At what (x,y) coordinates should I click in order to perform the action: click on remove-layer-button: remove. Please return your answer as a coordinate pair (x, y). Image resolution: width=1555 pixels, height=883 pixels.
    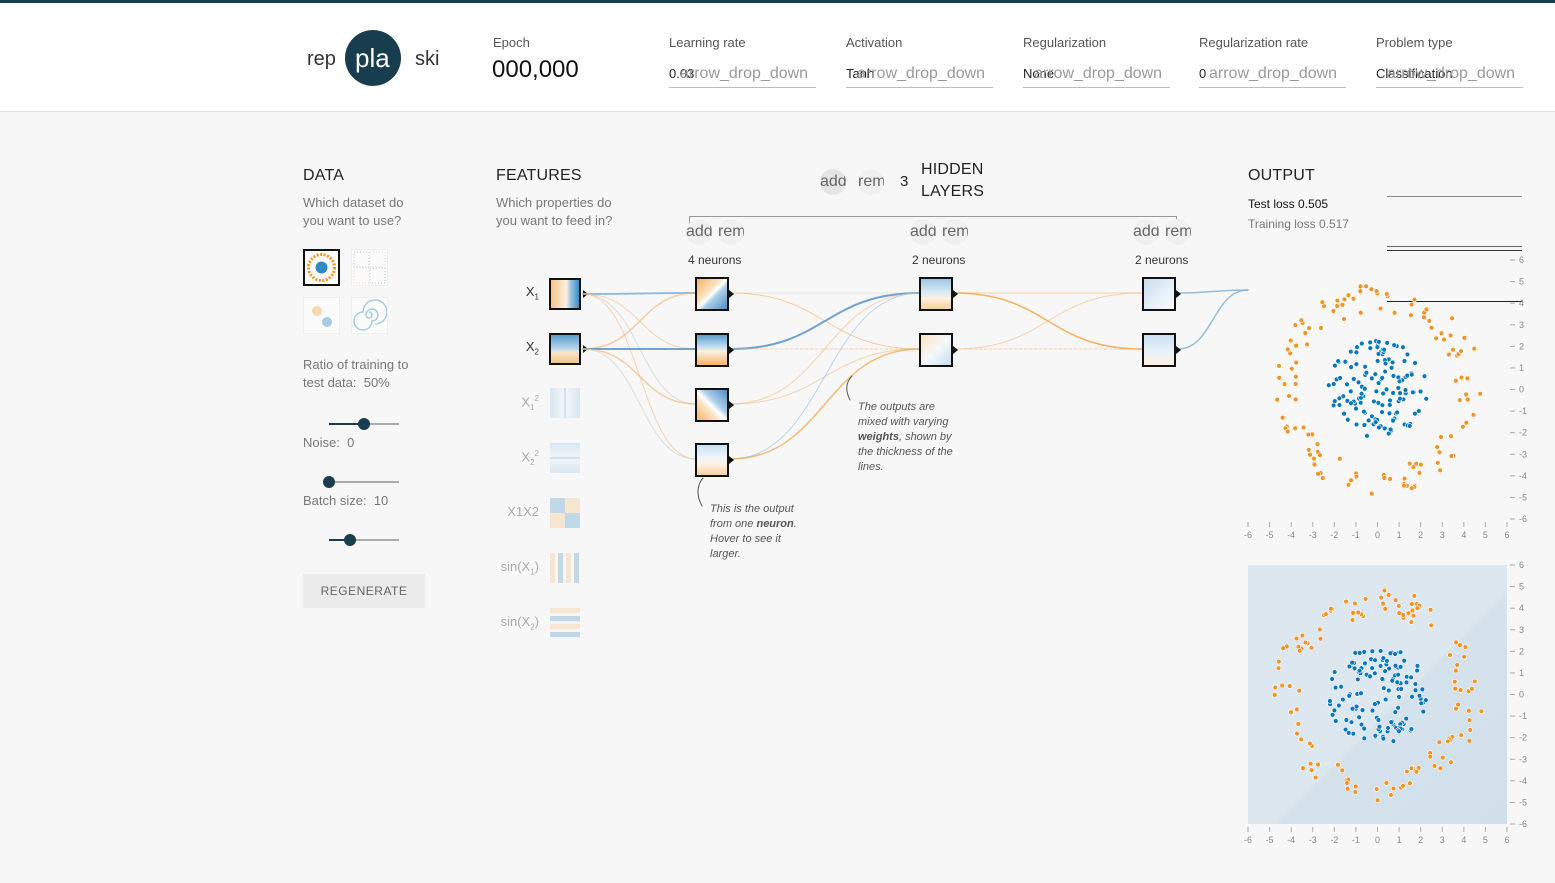
    Looking at the image, I should click on (871, 182).